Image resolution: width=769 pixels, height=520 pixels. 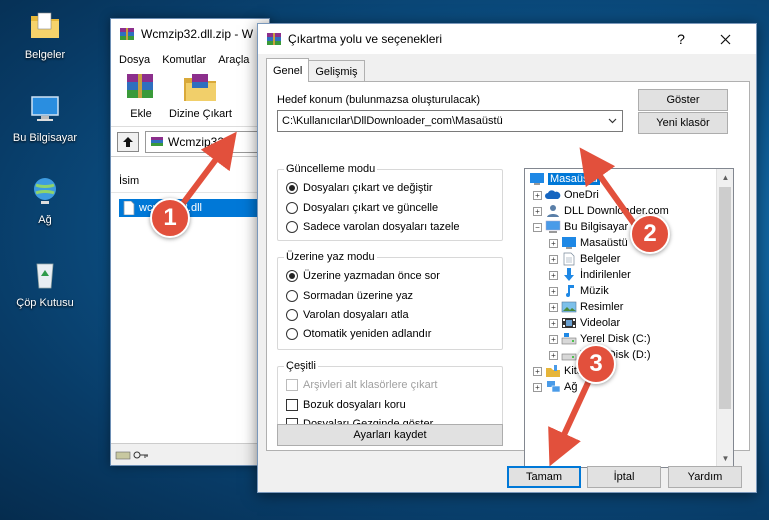 I want to click on winrar-statusbar, so click(x=190, y=454).